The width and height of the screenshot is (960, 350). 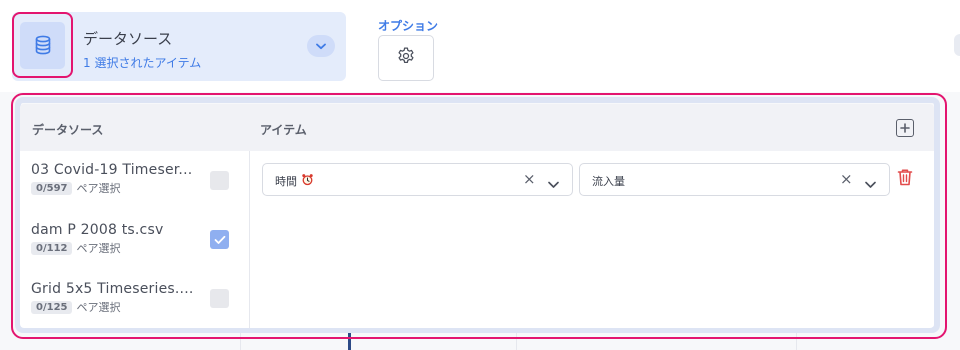 What do you see at coordinates (142, 63) in the screenshot?
I see `datasource-selected-count: 1 選択されたアイテム` at bounding box center [142, 63].